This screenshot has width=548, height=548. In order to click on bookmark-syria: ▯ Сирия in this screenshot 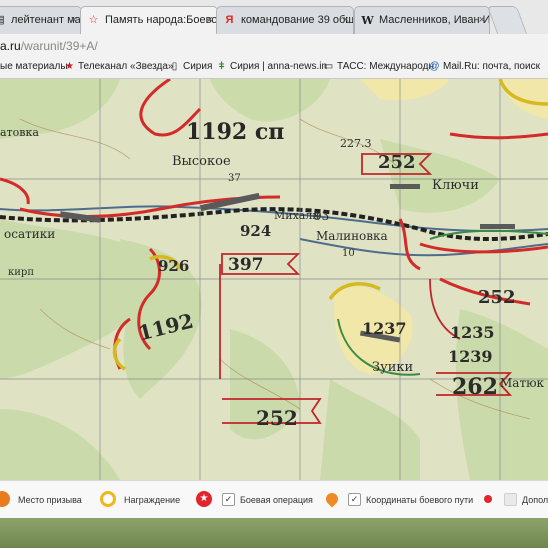, I will do `click(191, 66)`.